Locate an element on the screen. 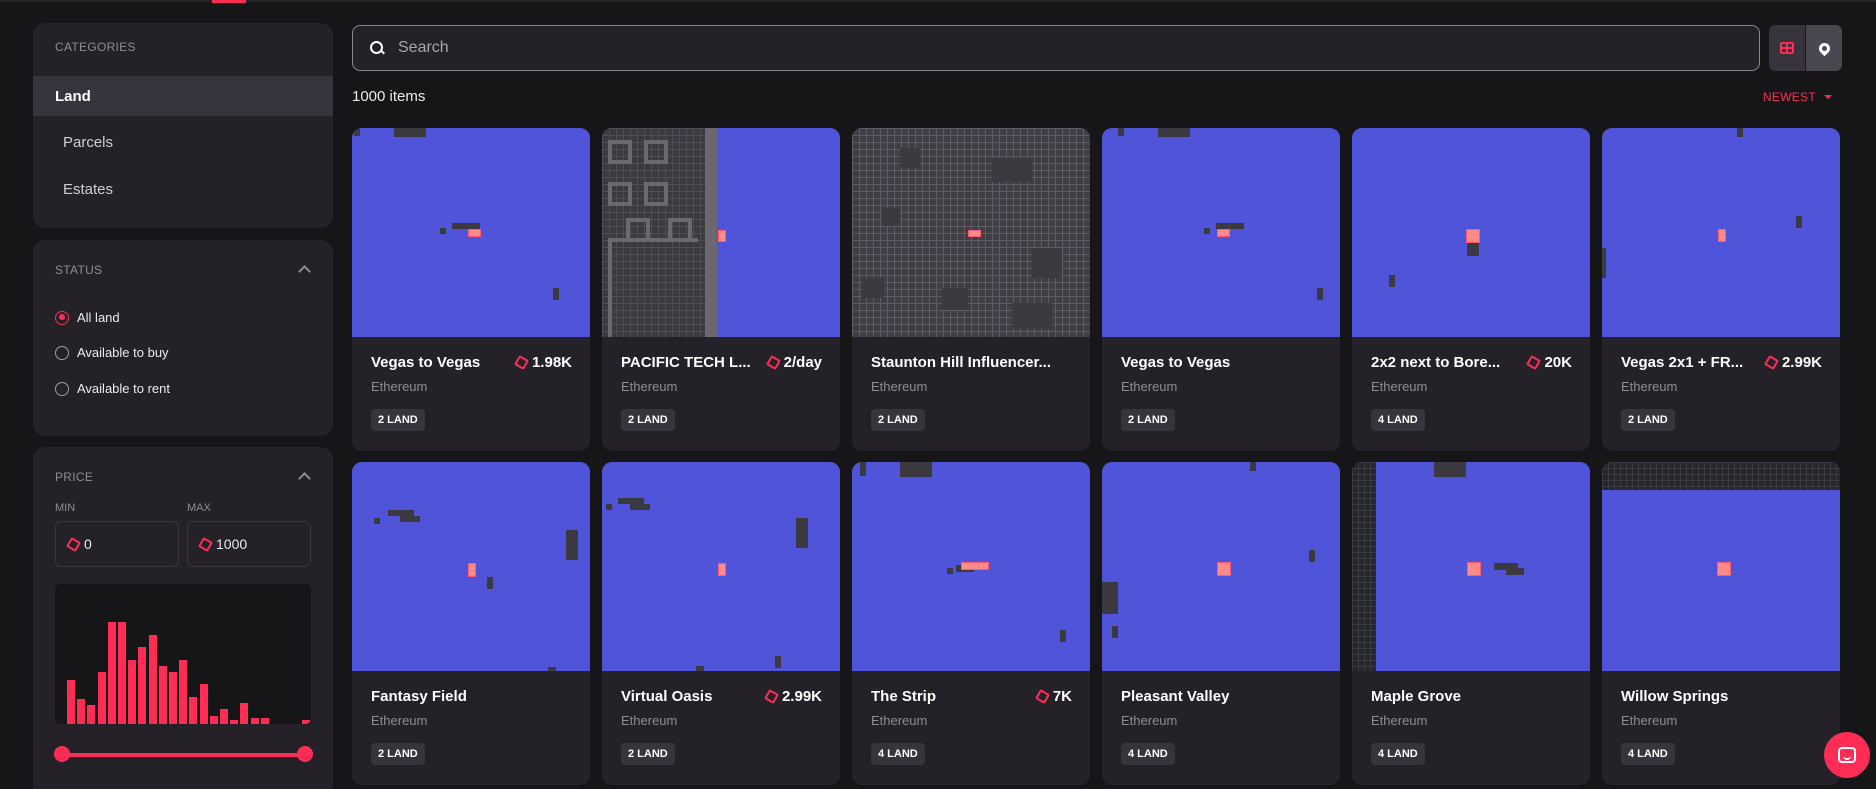 Image resolution: width=1876 pixels, height=789 pixels. land-card: Fantasy Field Ethereum 2 LAND is located at coordinates (471, 623).